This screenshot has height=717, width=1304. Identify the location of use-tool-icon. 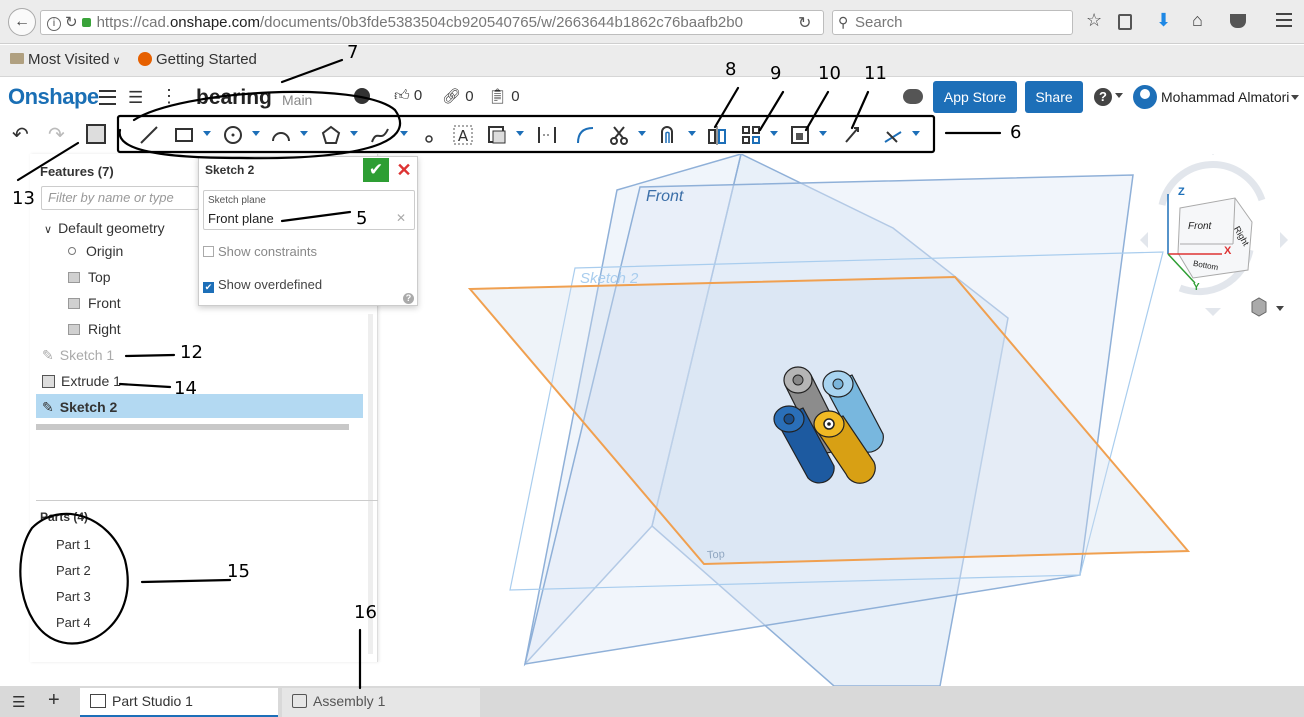
(497, 135).